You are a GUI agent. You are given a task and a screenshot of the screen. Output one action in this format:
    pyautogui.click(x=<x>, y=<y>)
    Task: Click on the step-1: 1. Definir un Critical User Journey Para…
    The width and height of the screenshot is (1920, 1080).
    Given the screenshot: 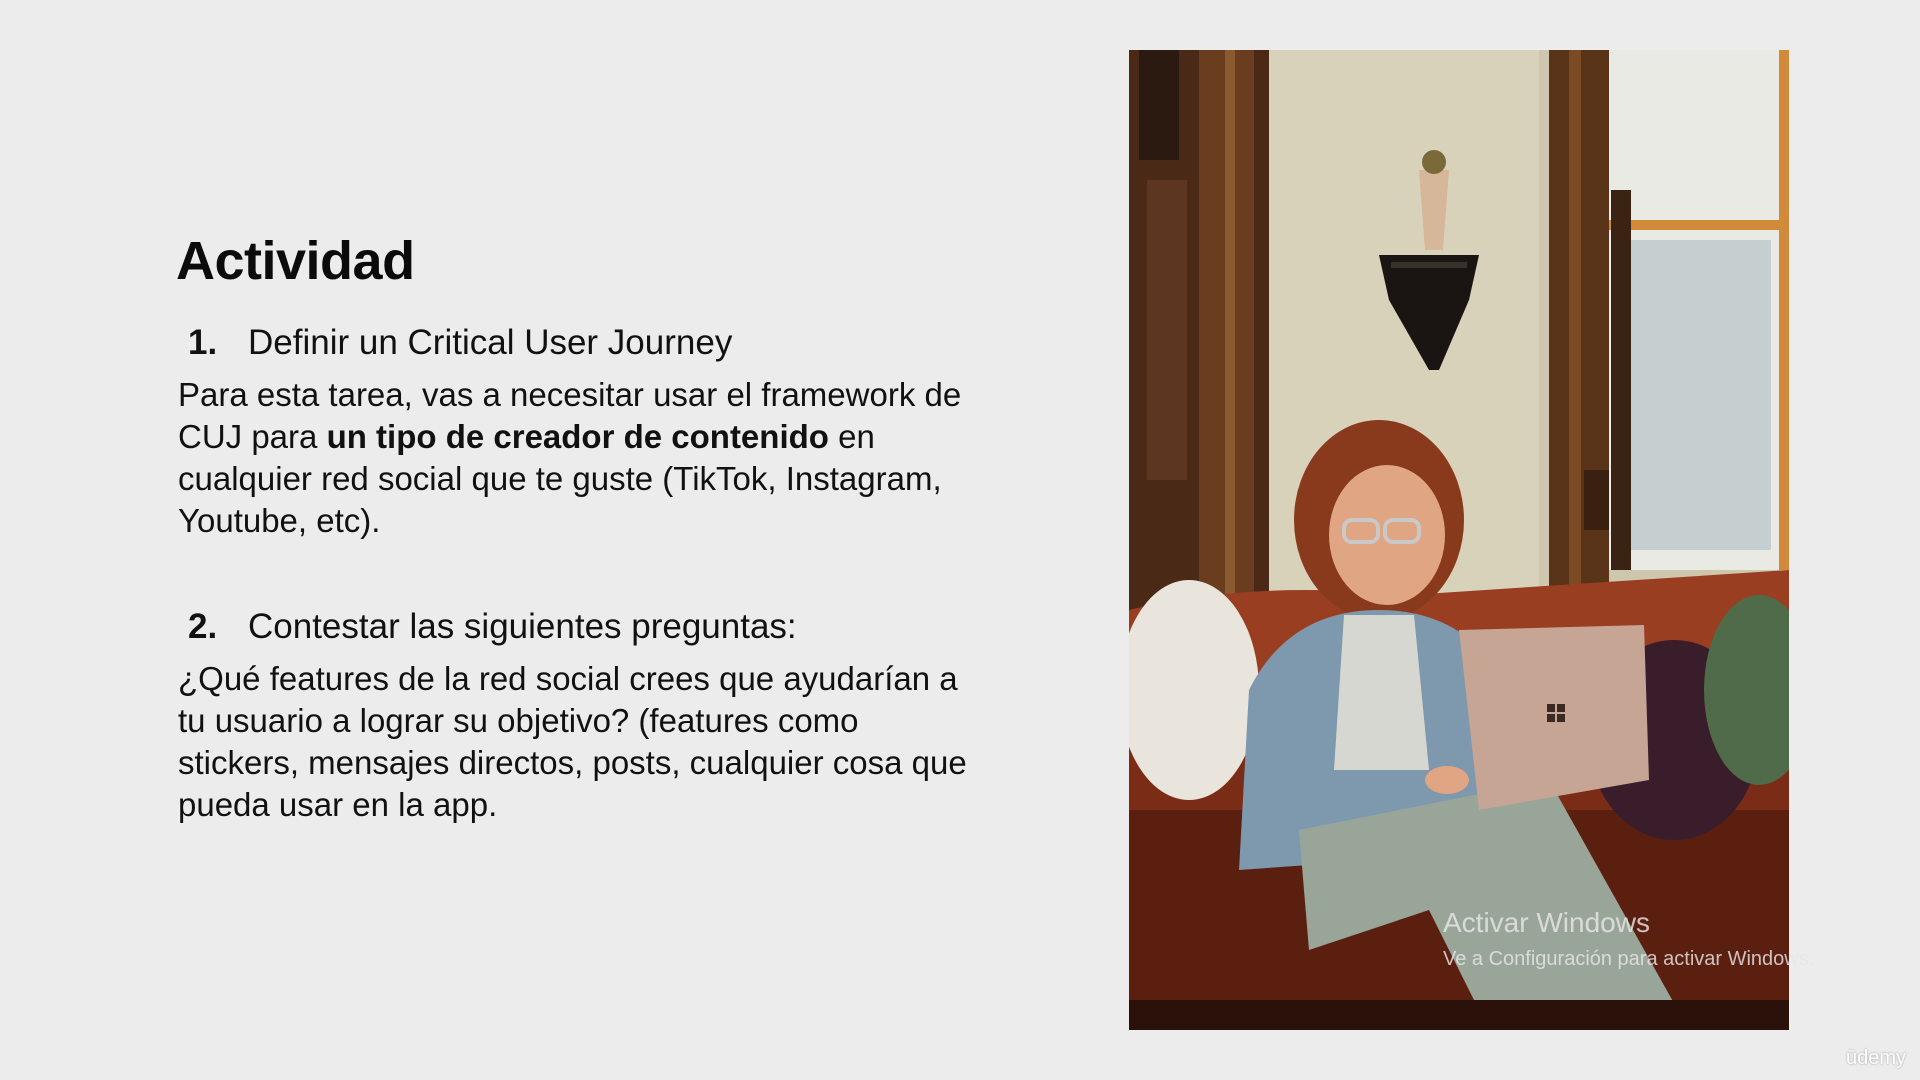 What is the action you would take?
    pyautogui.click(x=588, y=432)
    